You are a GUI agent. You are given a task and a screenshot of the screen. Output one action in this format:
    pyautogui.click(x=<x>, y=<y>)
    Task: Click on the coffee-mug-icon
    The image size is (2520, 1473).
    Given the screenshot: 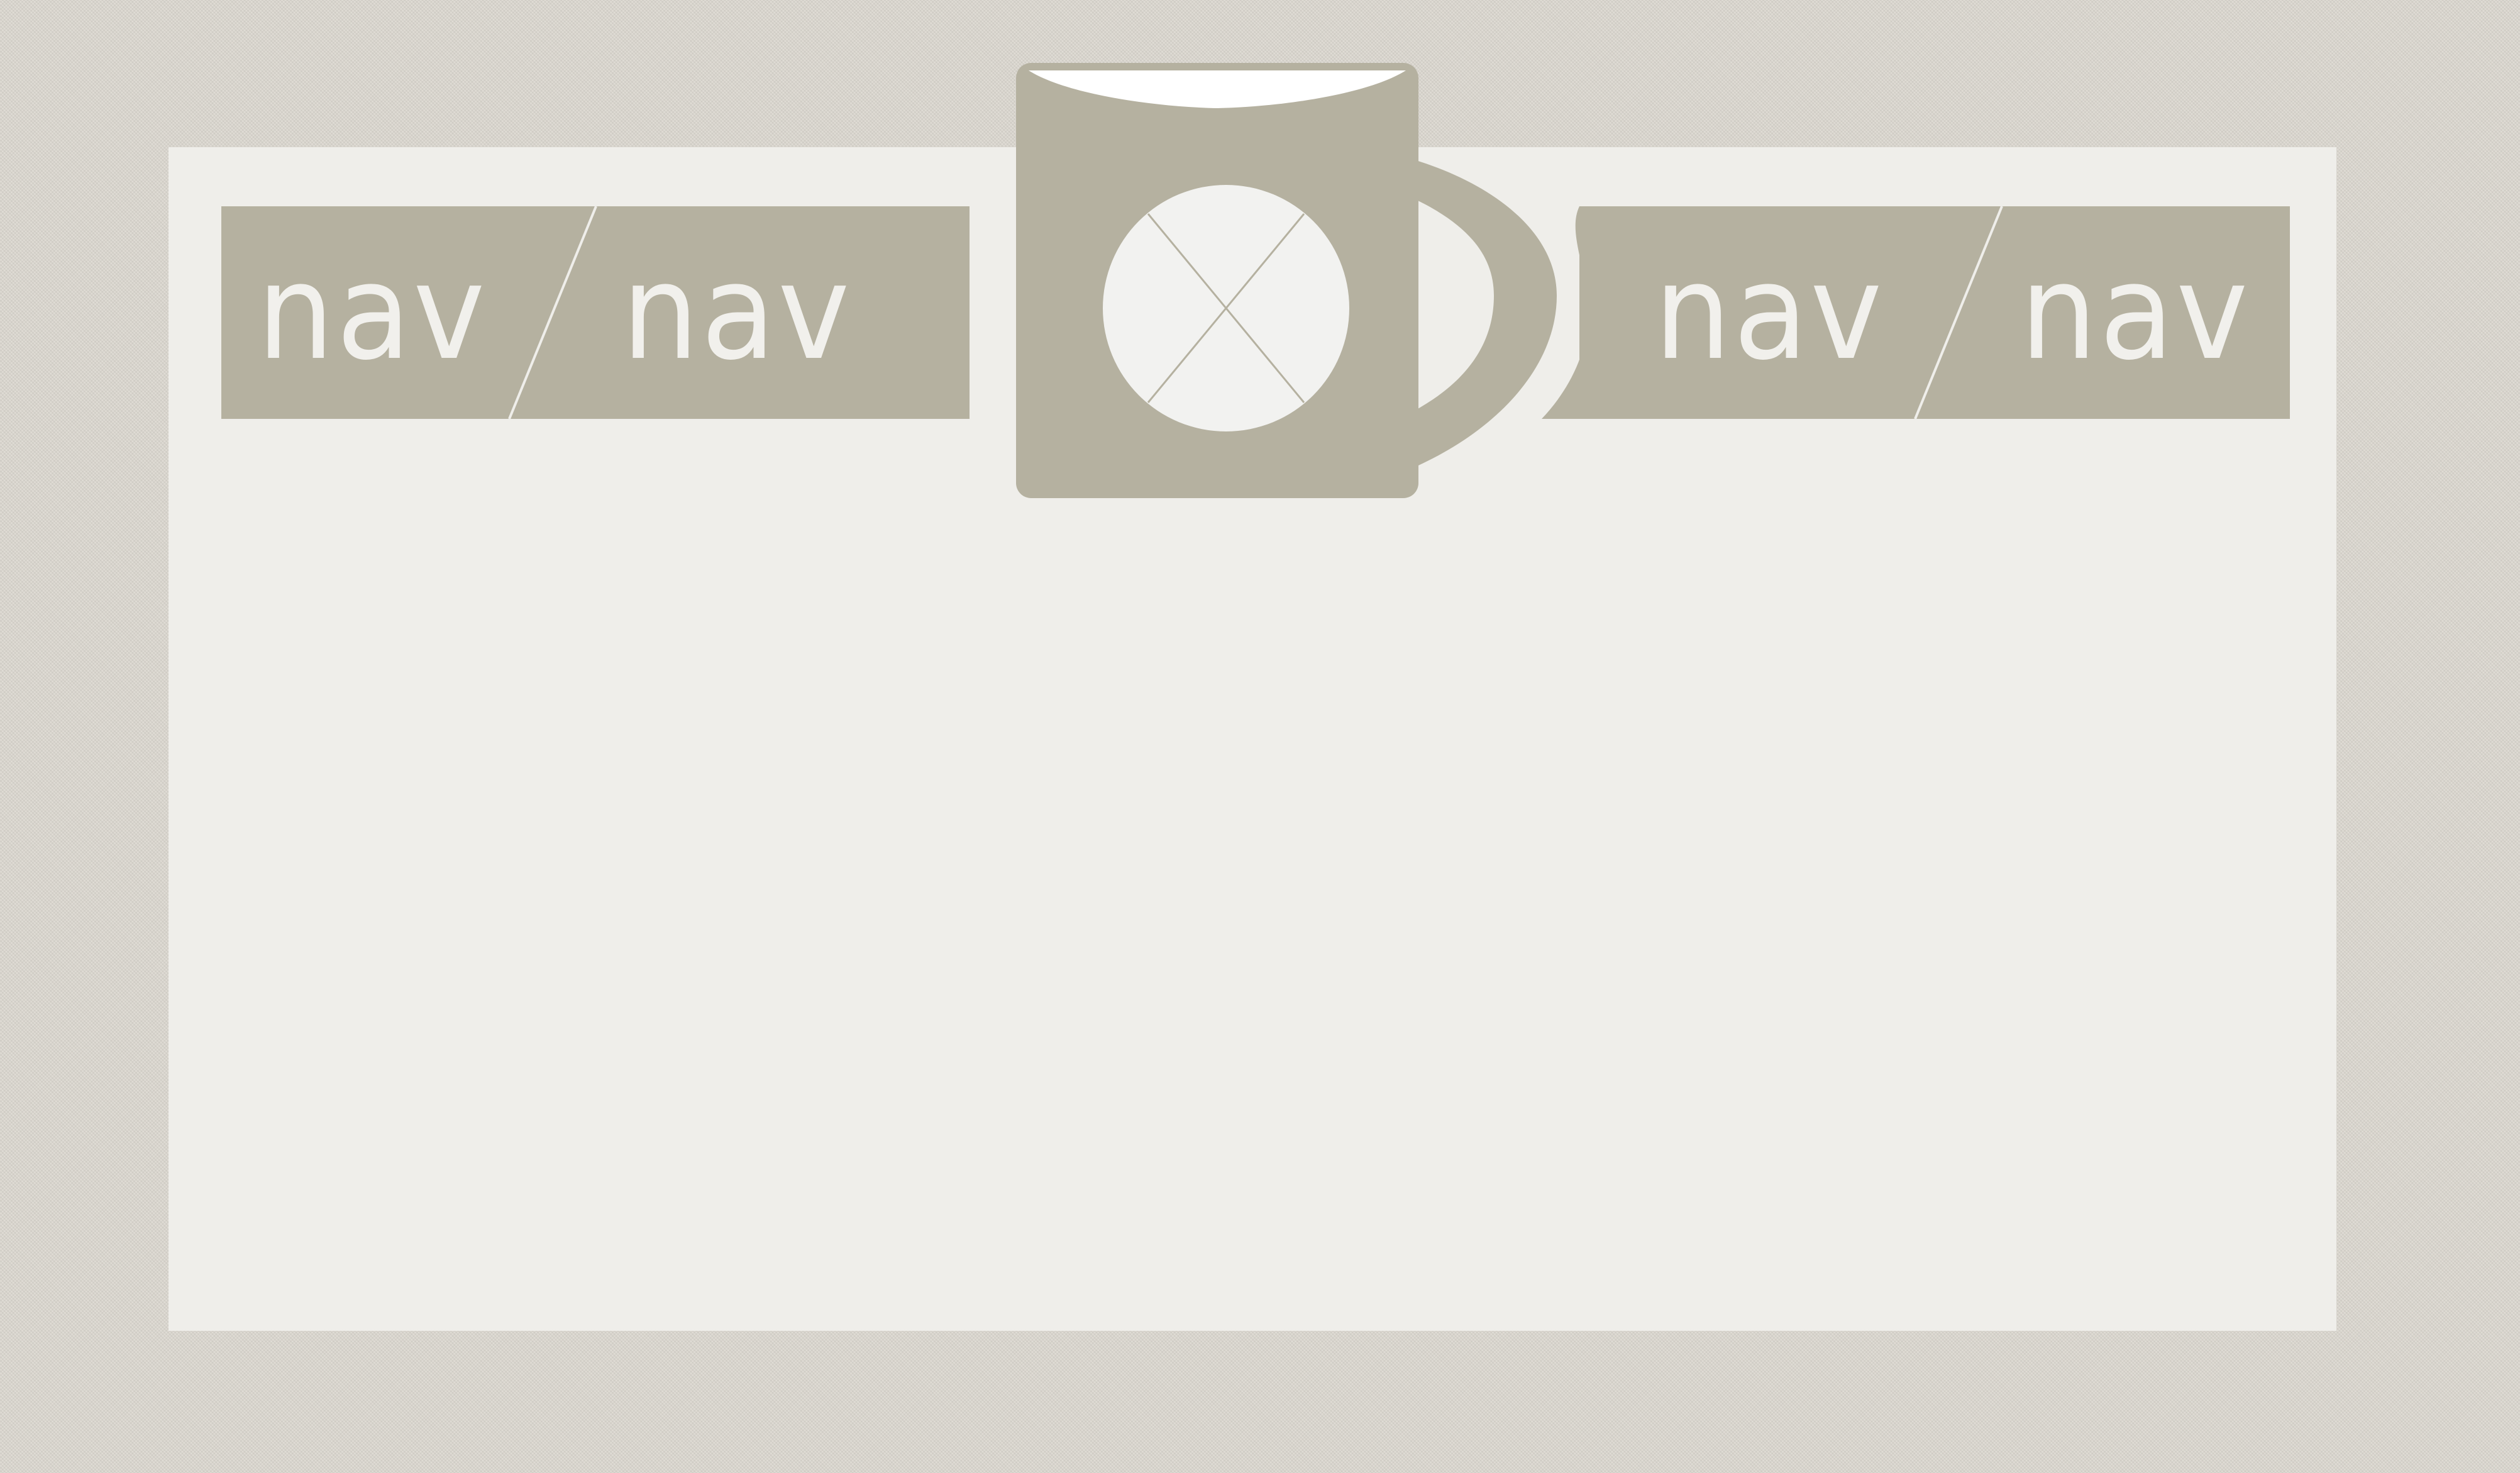 What is the action you would take?
    pyautogui.click(x=1286, y=280)
    